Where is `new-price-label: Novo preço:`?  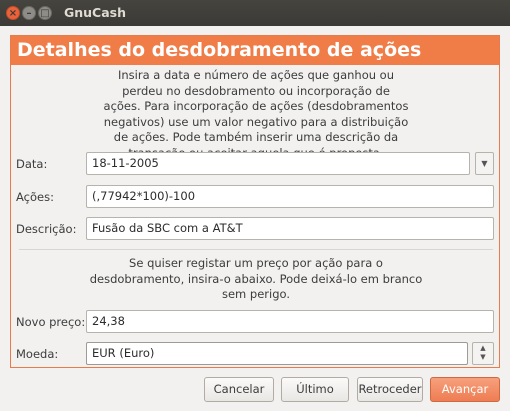 new-price-label: Novo preço: is located at coordinates (51, 322).